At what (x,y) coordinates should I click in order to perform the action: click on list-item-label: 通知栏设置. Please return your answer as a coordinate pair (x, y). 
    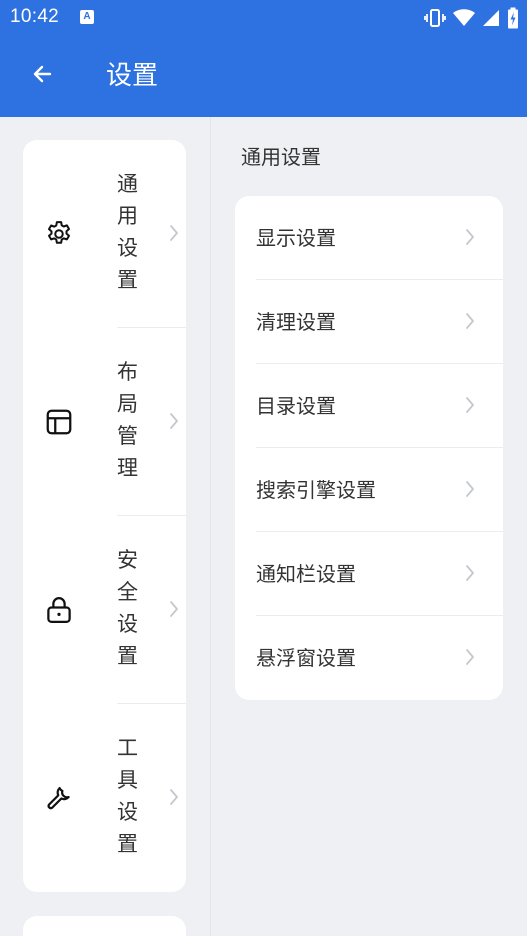
    Looking at the image, I should click on (306, 574).